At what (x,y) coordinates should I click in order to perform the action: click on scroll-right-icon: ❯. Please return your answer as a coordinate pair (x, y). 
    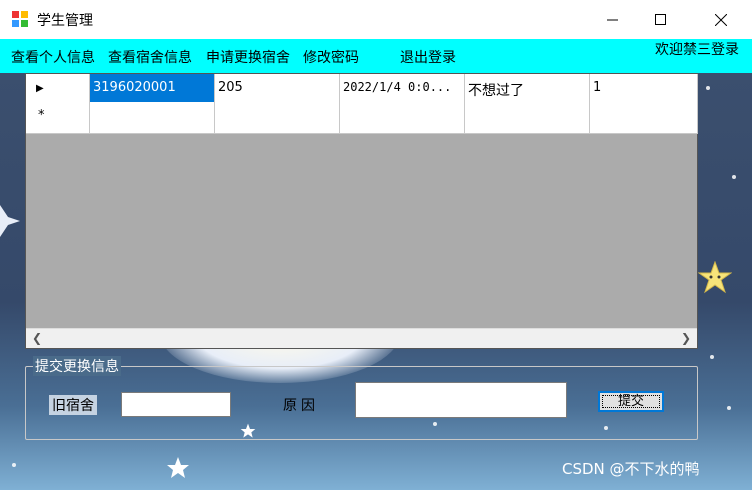
    Looking at the image, I should click on (686, 338).